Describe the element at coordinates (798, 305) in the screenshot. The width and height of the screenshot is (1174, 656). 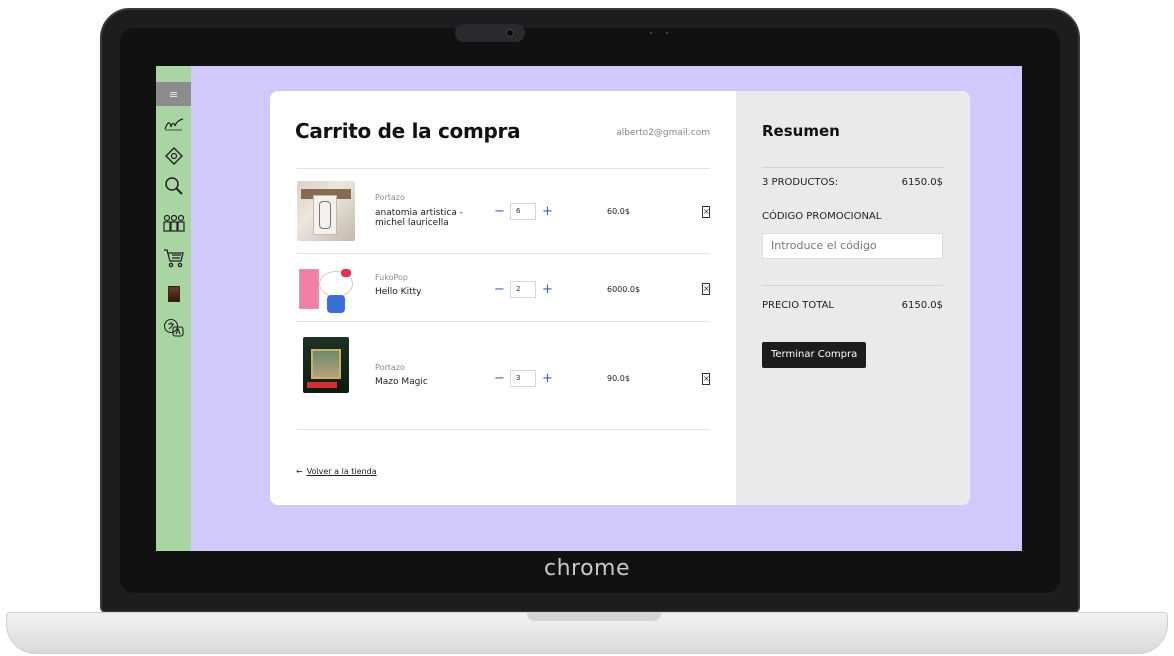
I see `total-price-label: PRECIO TOTAL` at that location.